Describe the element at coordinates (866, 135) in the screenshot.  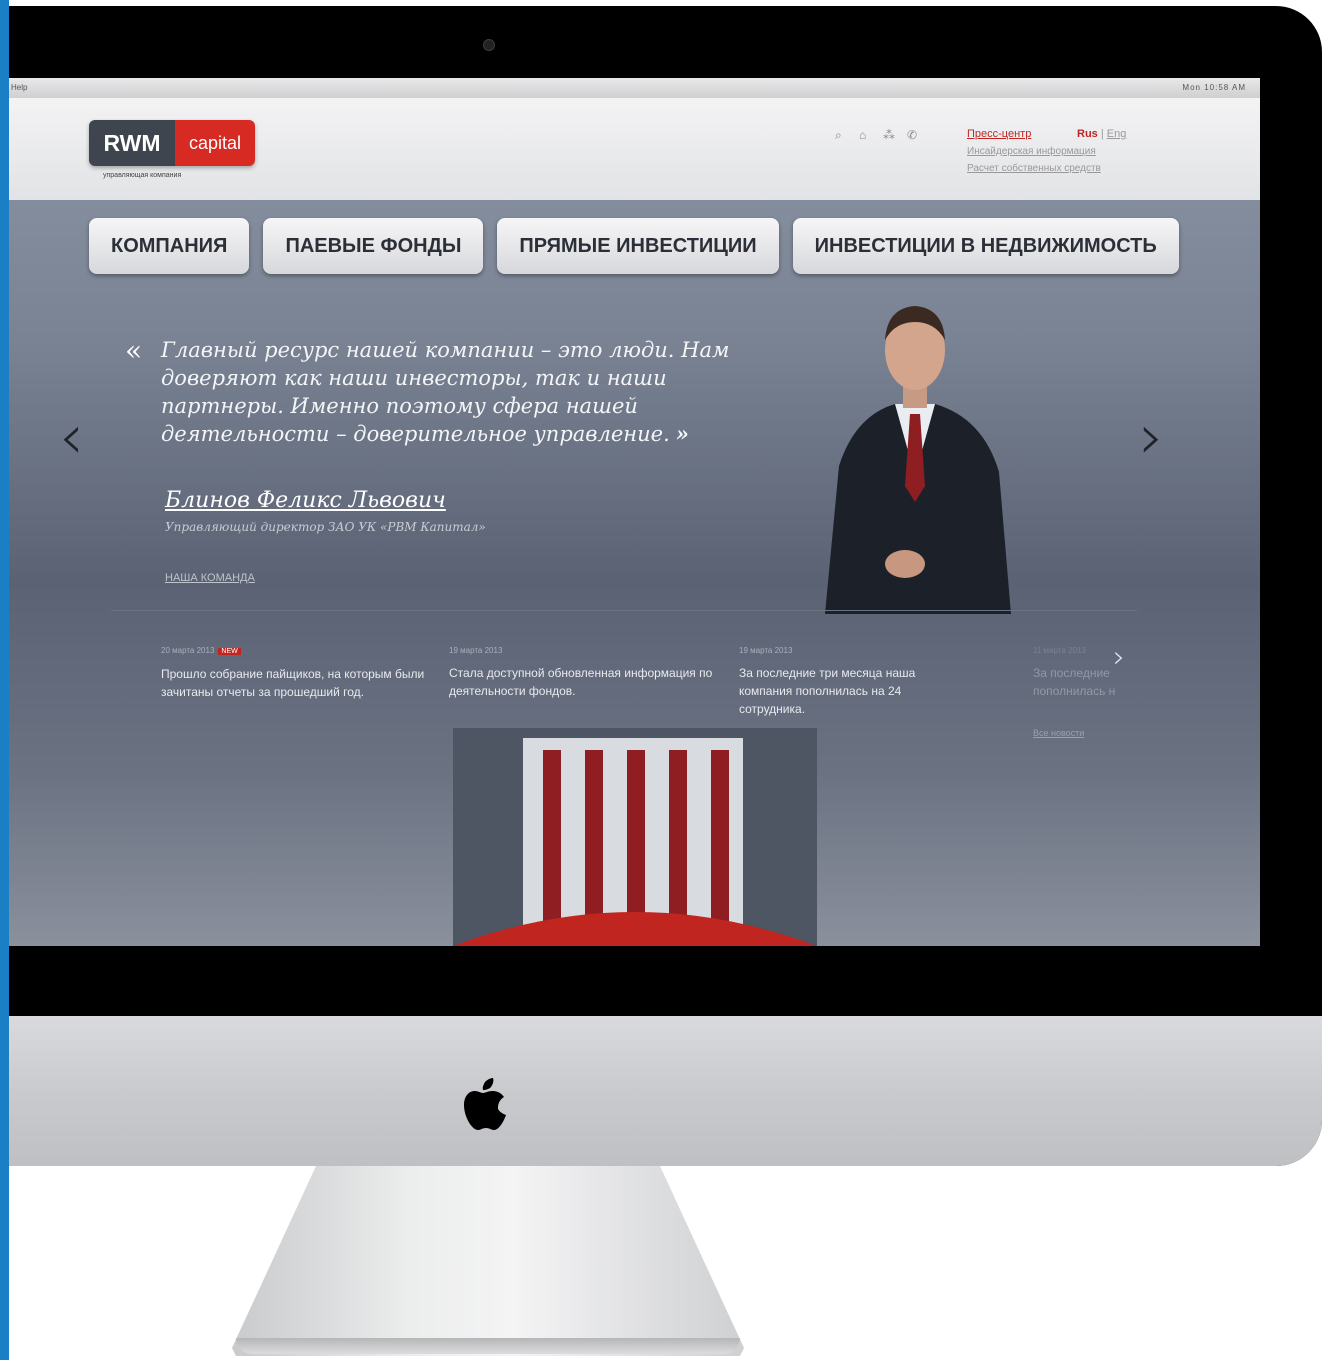
I see `home-icon: ⌂` at that location.